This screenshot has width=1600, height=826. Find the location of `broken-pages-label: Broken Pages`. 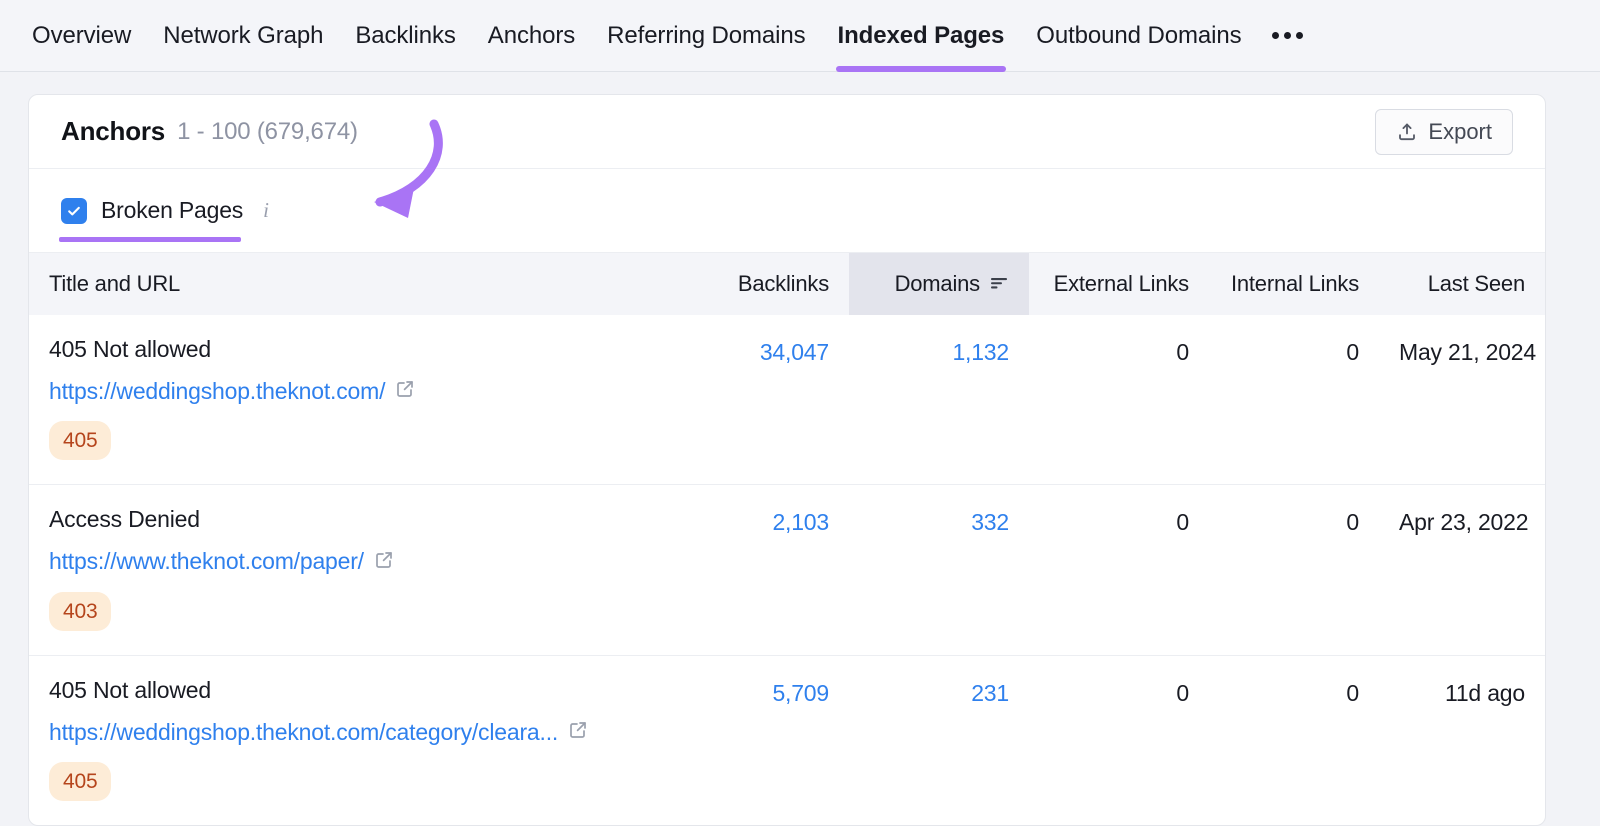

broken-pages-label: Broken Pages is located at coordinates (172, 210).